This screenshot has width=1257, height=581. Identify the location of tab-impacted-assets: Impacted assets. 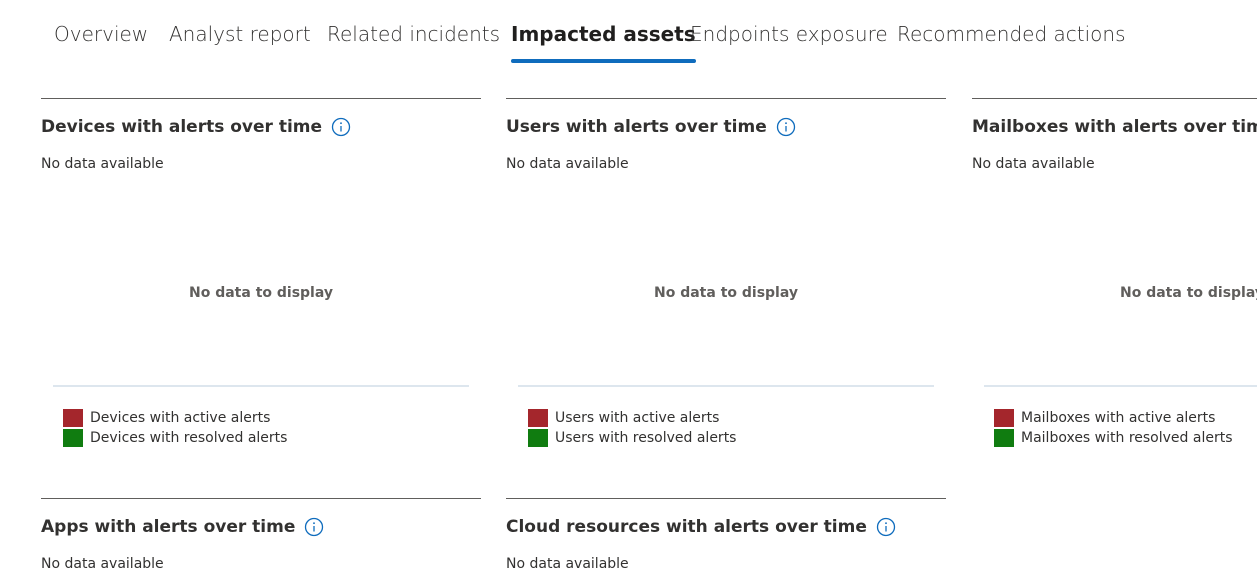
(603, 43).